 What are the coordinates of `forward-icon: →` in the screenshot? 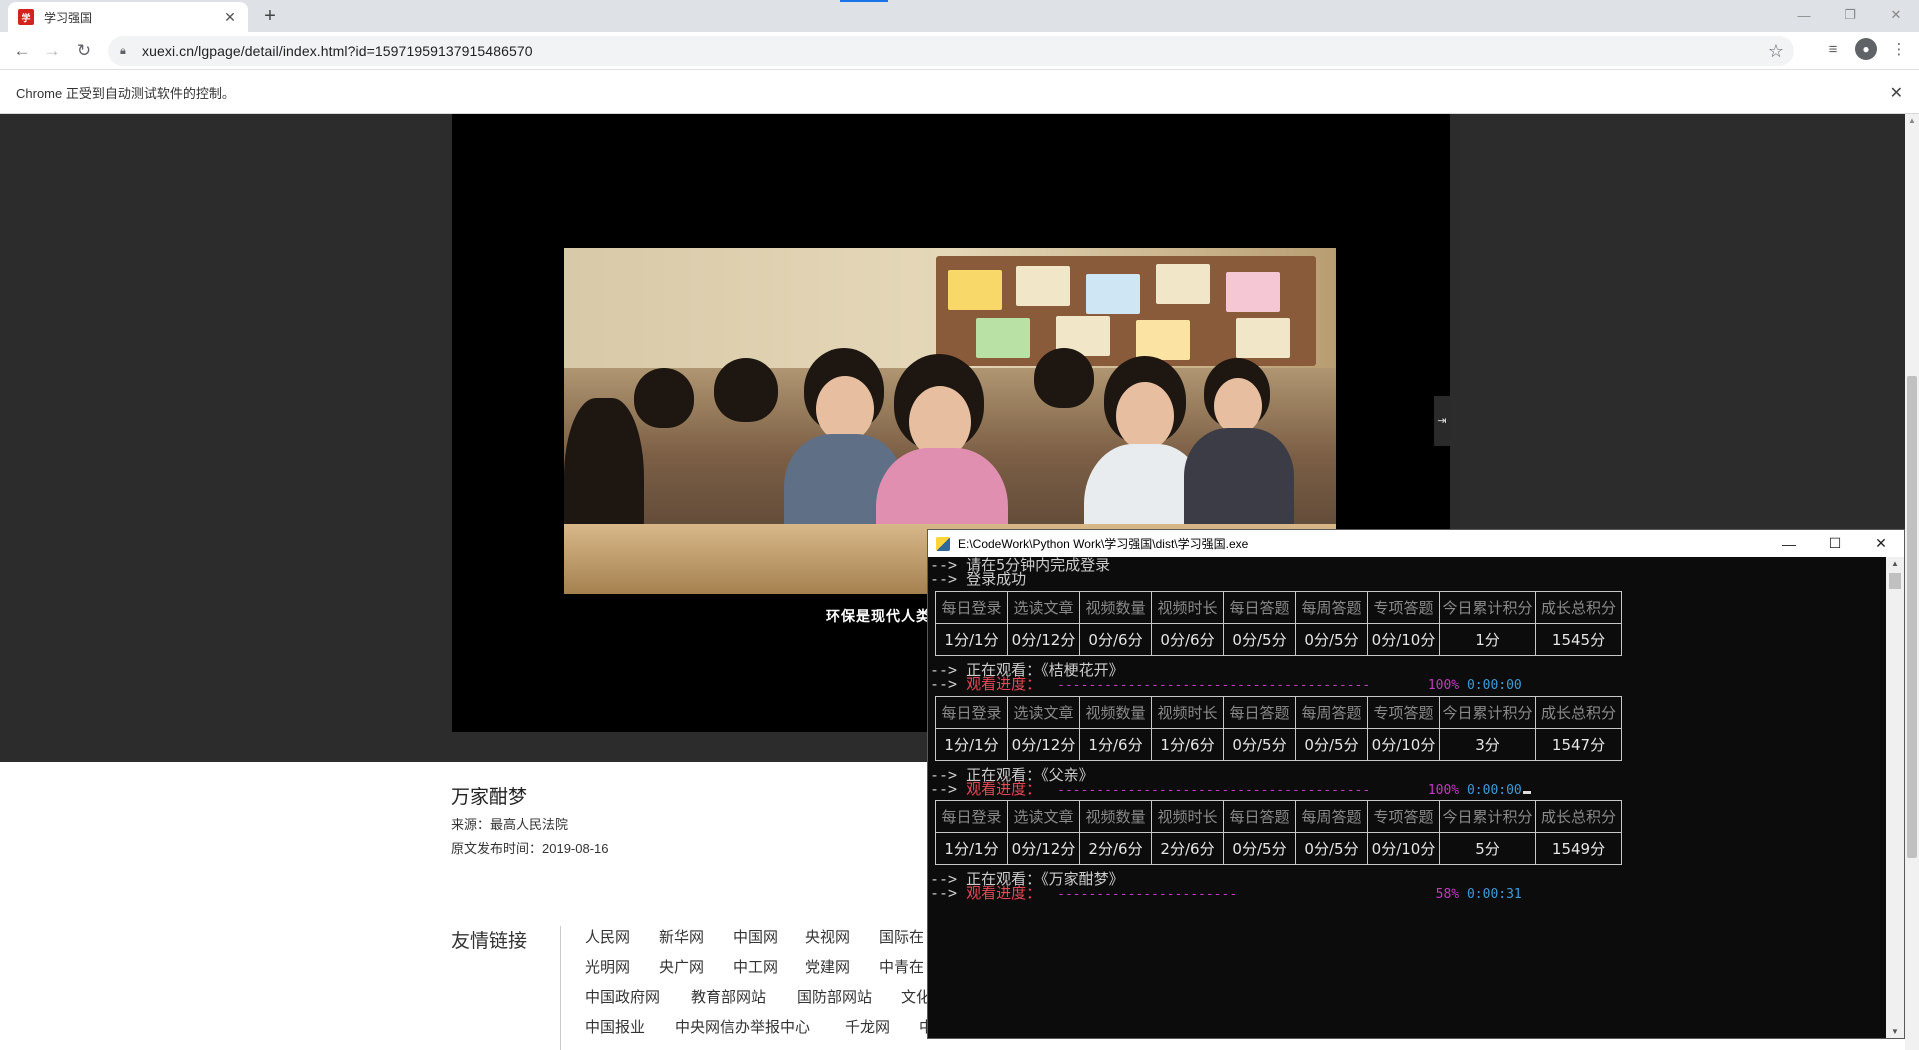 It's located at (52, 51).